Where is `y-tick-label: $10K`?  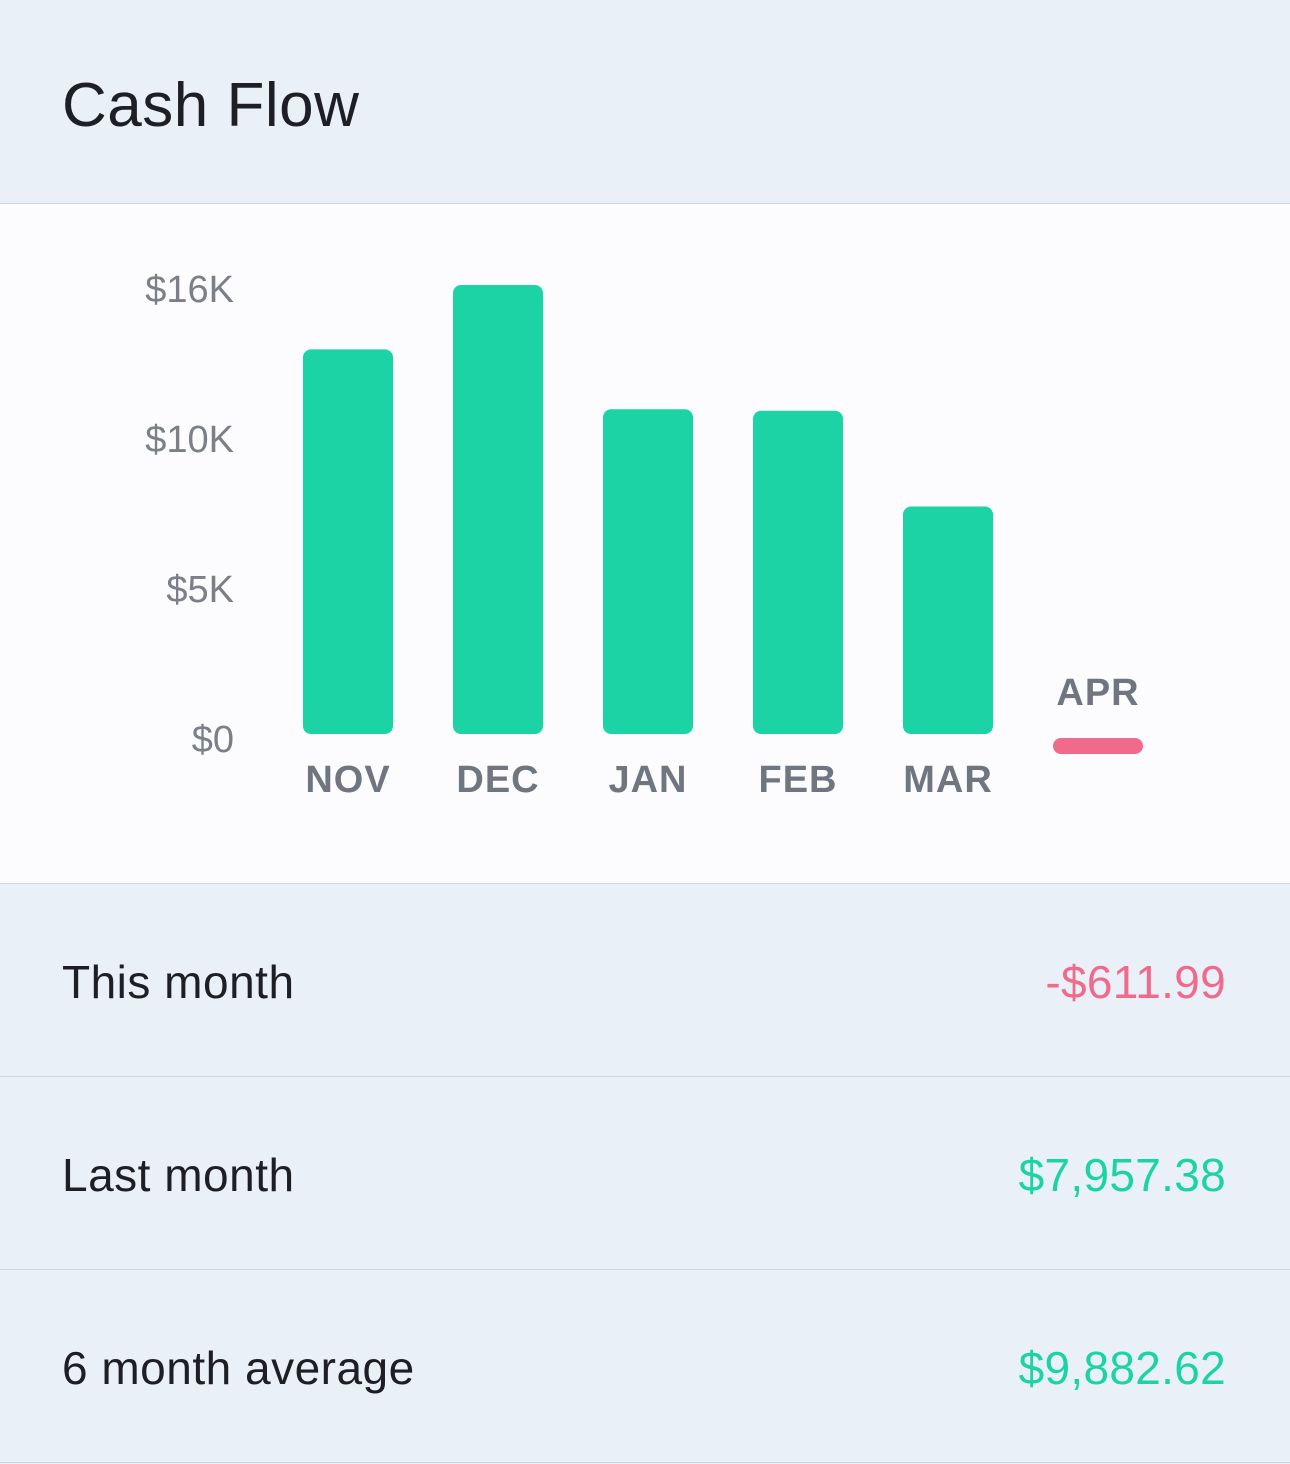 y-tick-label: $10K is located at coordinates (189, 440).